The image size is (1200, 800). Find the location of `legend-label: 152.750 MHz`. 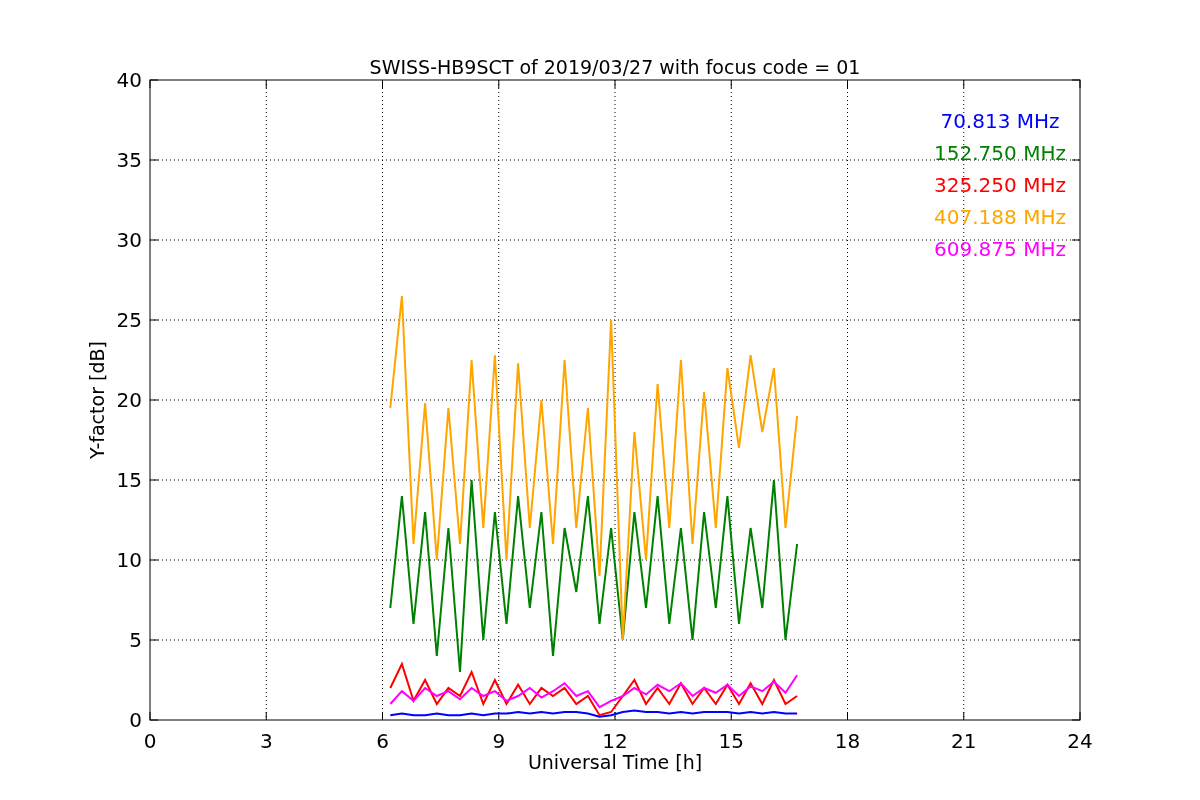

legend-label: 152.750 MHz is located at coordinates (1000, 153).